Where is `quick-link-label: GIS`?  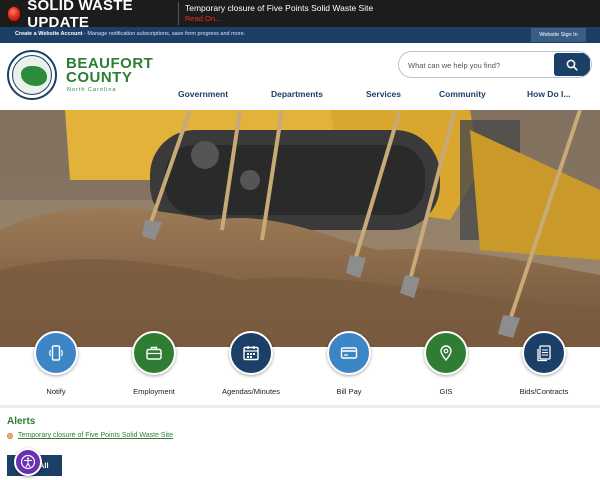 quick-link-label: GIS is located at coordinates (446, 391).